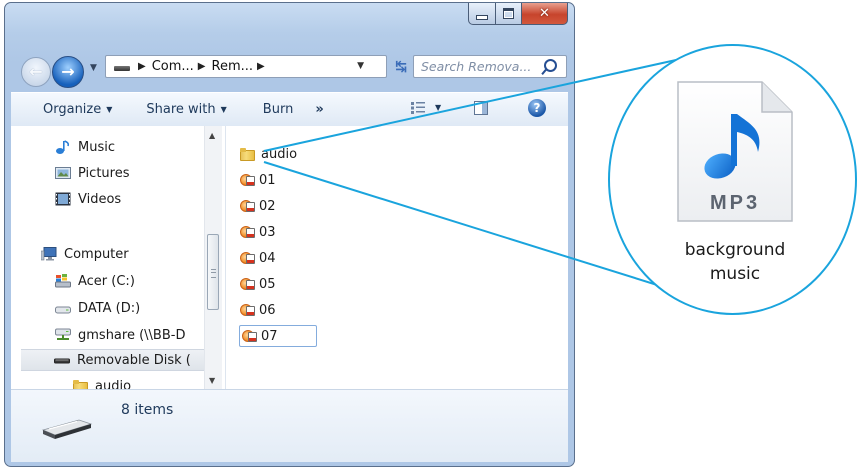 The height and width of the screenshot is (470, 861). Describe the element at coordinates (258, 206) in the screenshot. I see `file-item-02: 02` at that location.